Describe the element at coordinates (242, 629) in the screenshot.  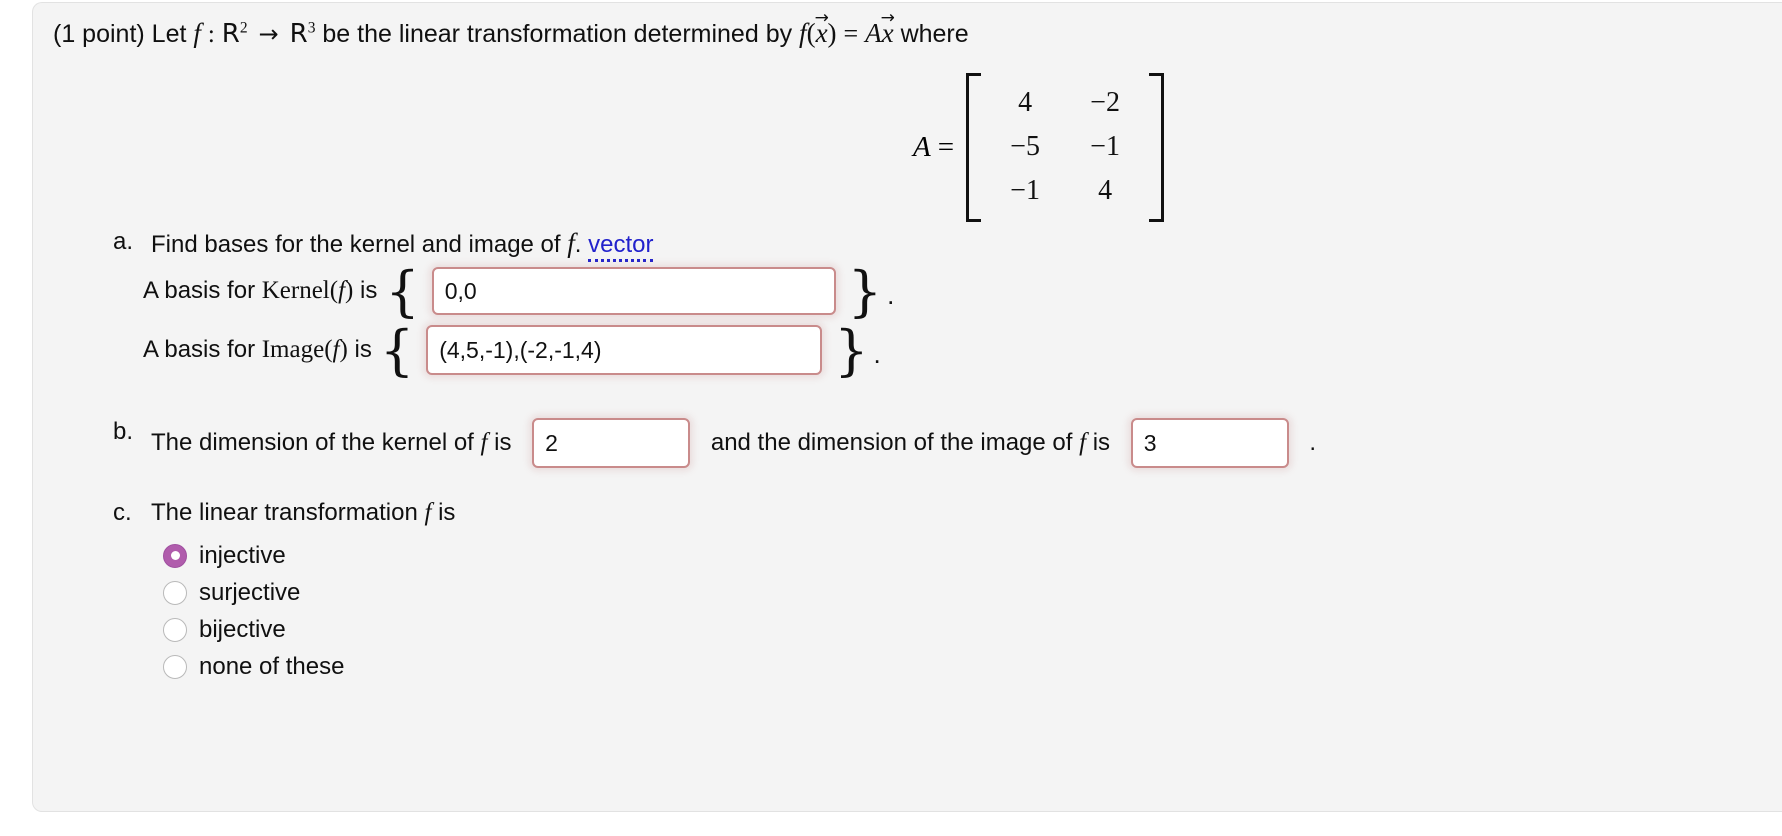
I see `option-label-bijective: bijective` at that location.